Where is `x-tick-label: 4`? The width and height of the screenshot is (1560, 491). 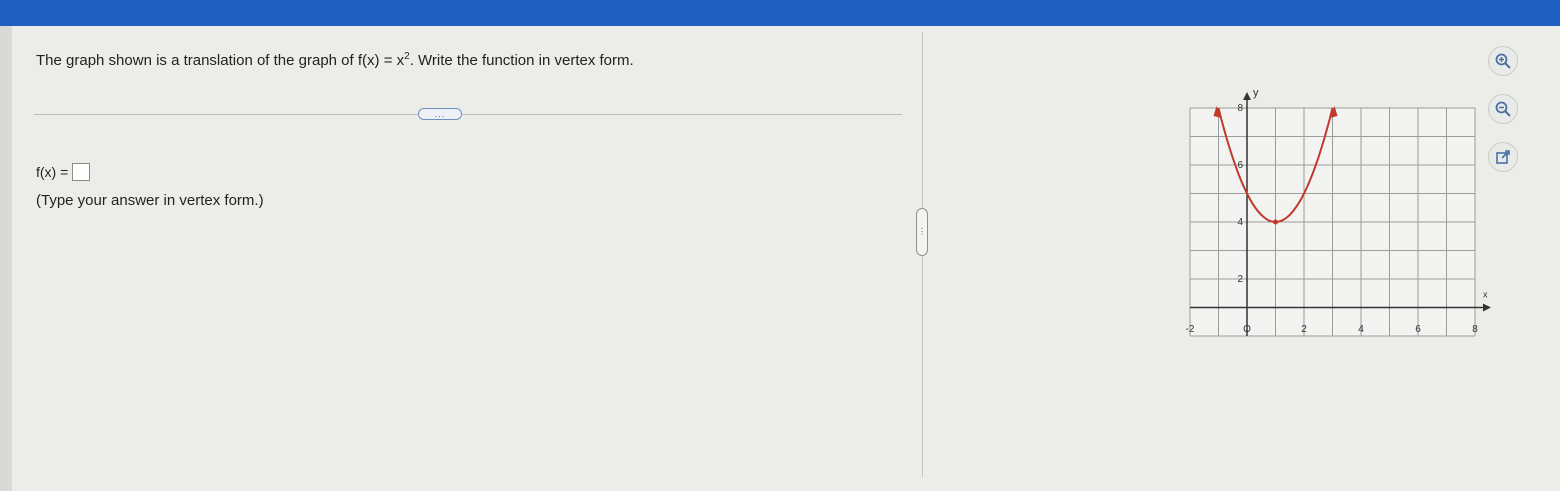
x-tick-label: 4 is located at coordinates (1361, 329).